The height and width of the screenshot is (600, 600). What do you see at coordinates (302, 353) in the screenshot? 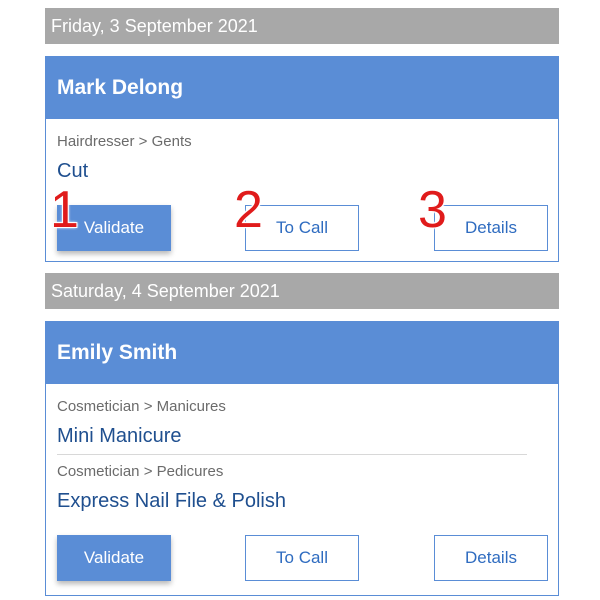
I see `client-name: Emily Smith` at bounding box center [302, 353].